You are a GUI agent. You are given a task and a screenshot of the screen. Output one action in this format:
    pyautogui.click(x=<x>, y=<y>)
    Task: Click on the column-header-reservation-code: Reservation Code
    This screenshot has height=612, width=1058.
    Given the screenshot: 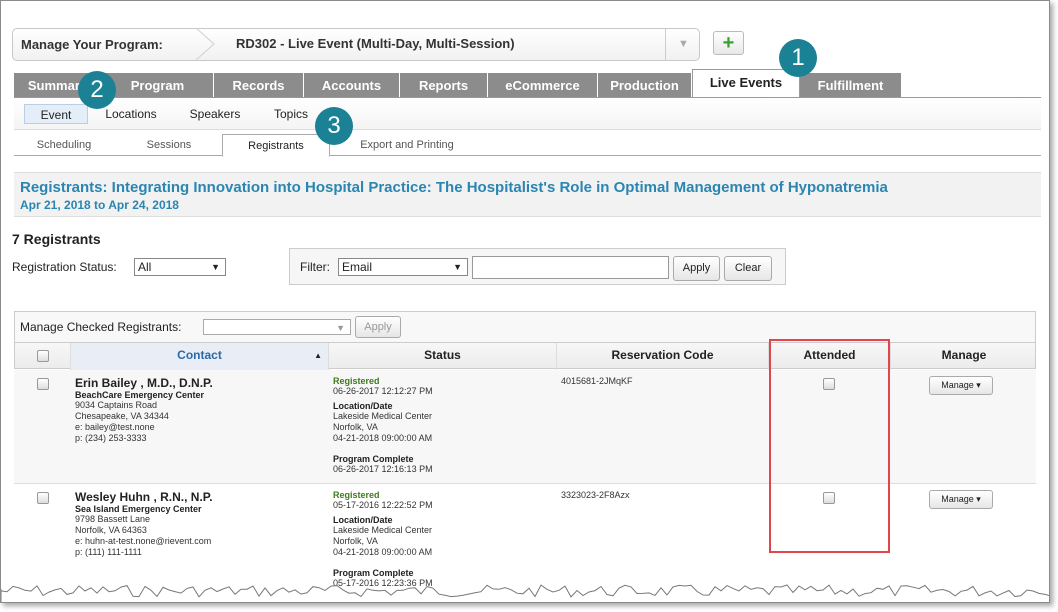 What is the action you would take?
    pyautogui.click(x=663, y=356)
    